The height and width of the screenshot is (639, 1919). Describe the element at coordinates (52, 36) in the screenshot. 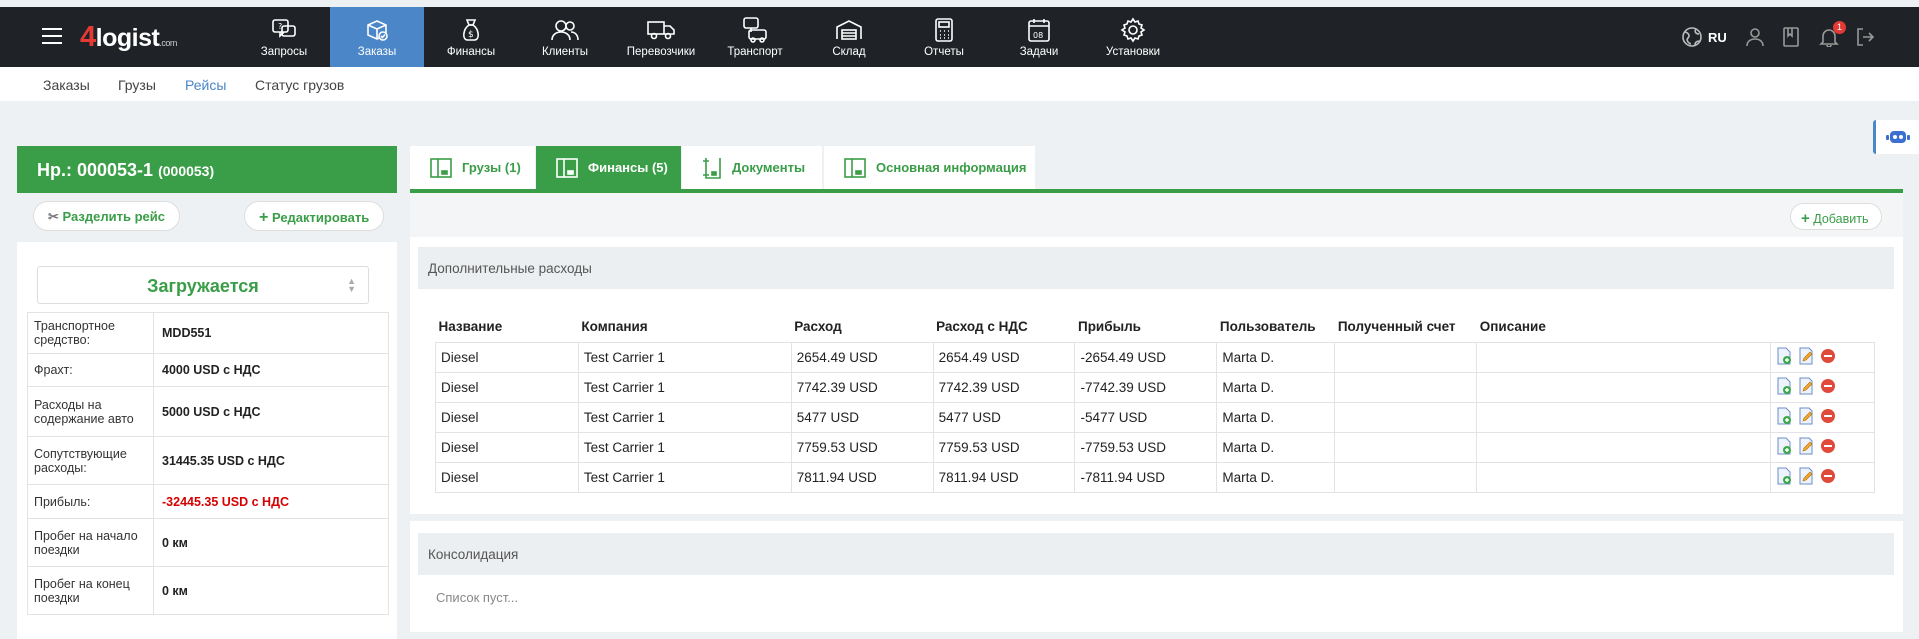

I see `menu-icon` at that location.